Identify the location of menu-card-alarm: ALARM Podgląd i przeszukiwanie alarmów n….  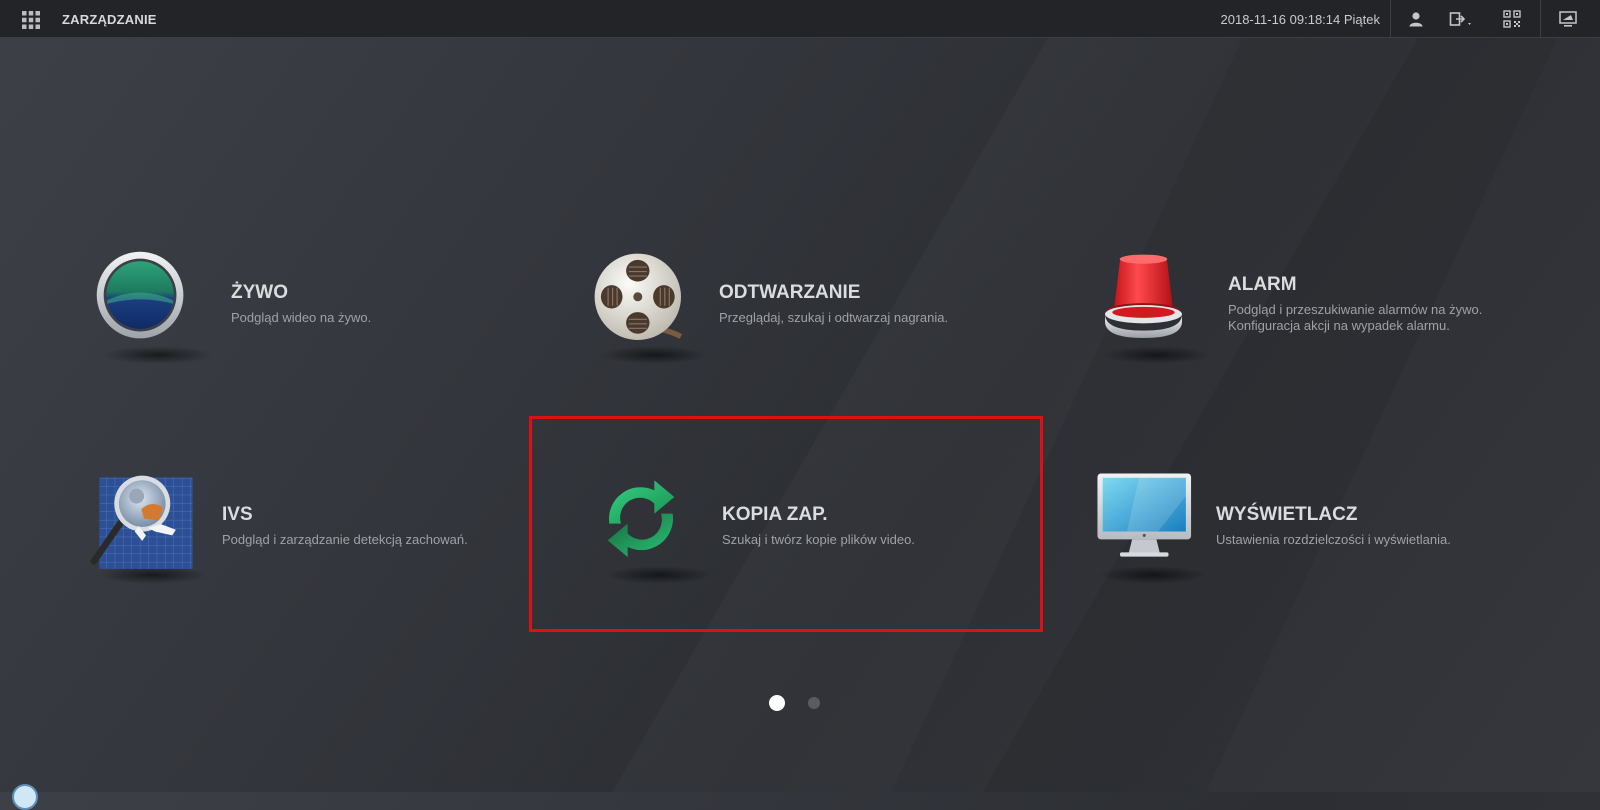
(1319, 355).